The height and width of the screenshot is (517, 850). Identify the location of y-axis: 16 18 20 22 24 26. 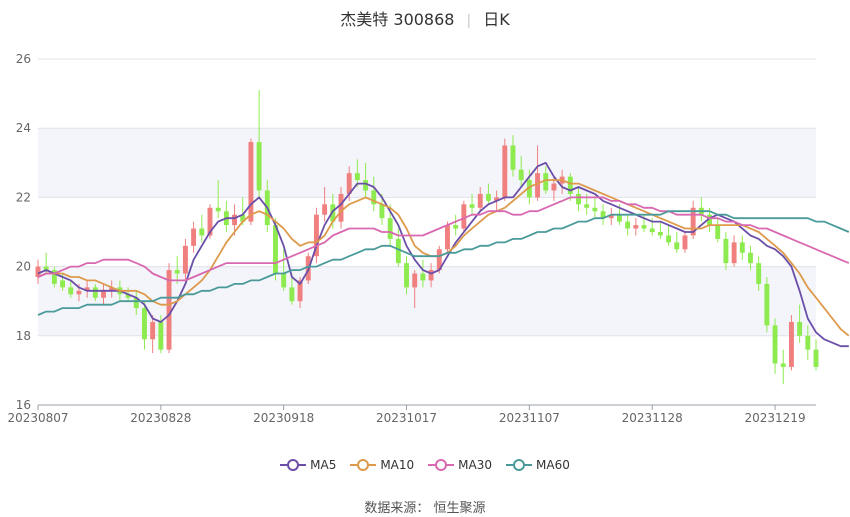
(23, 232).